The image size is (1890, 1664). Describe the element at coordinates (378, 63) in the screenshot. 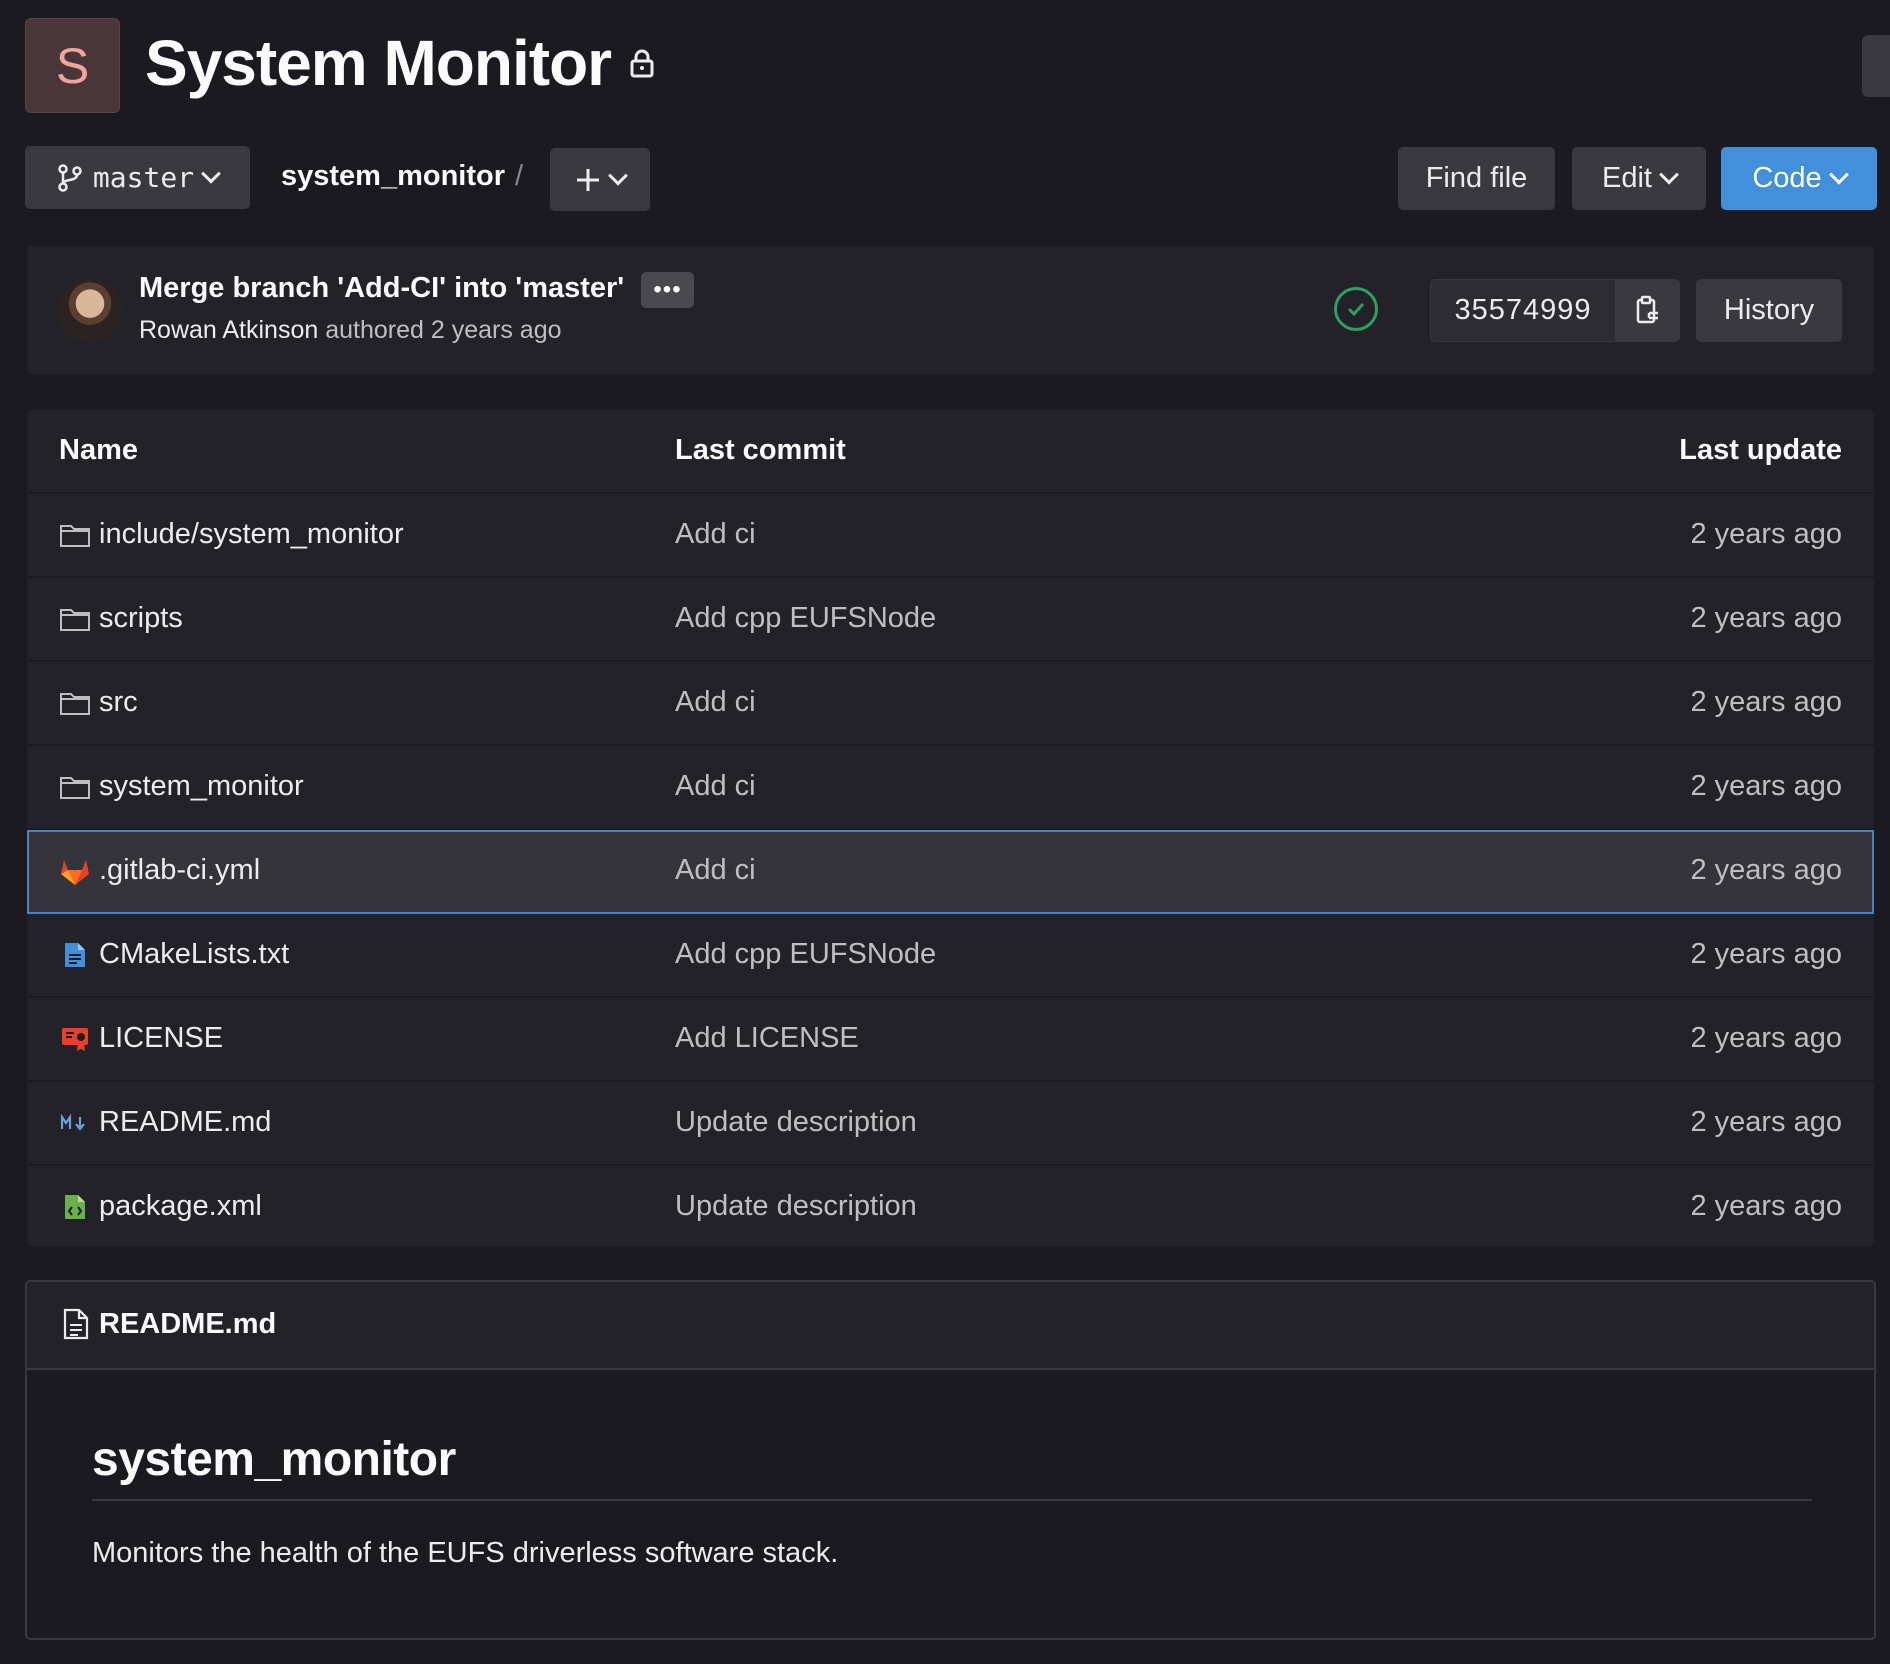

I see `project-name: System Monitor` at that location.